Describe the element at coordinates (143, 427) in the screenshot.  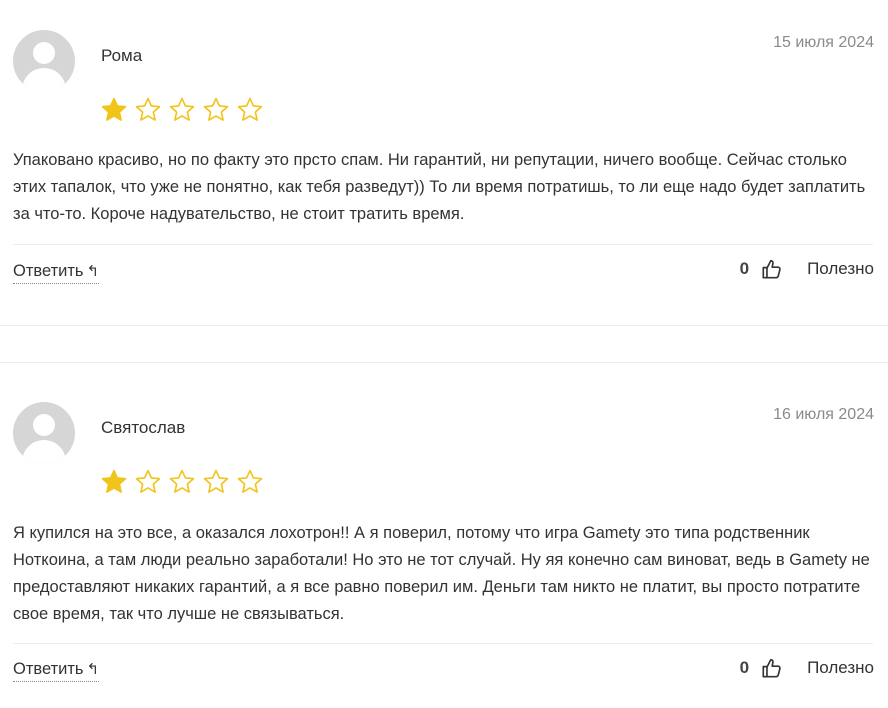
I see `author-name: Святослав` at that location.